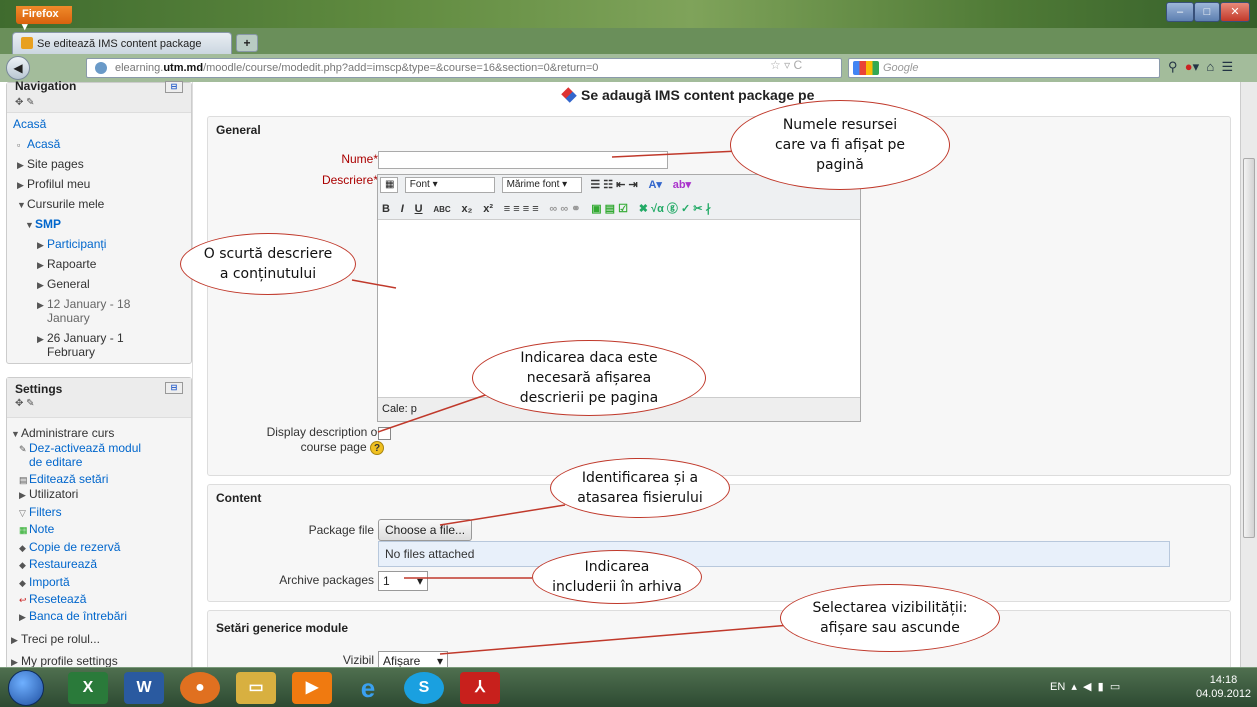 Image resolution: width=1257 pixels, height=707 pixels. I want to click on nav-reports: ▶ Rapoarte, so click(66, 264).